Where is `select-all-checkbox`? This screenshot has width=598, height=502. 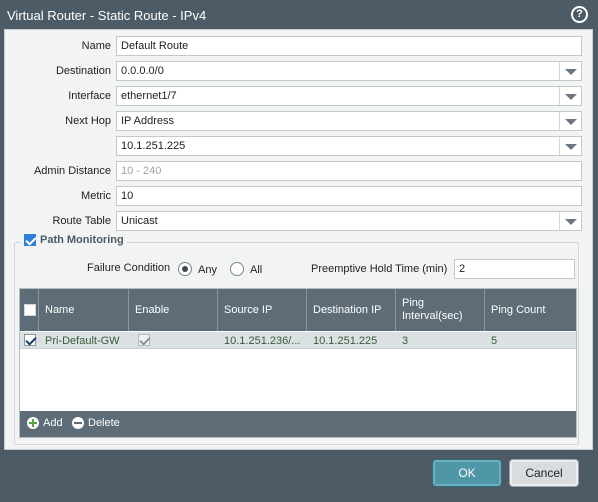 select-all-checkbox is located at coordinates (30, 310).